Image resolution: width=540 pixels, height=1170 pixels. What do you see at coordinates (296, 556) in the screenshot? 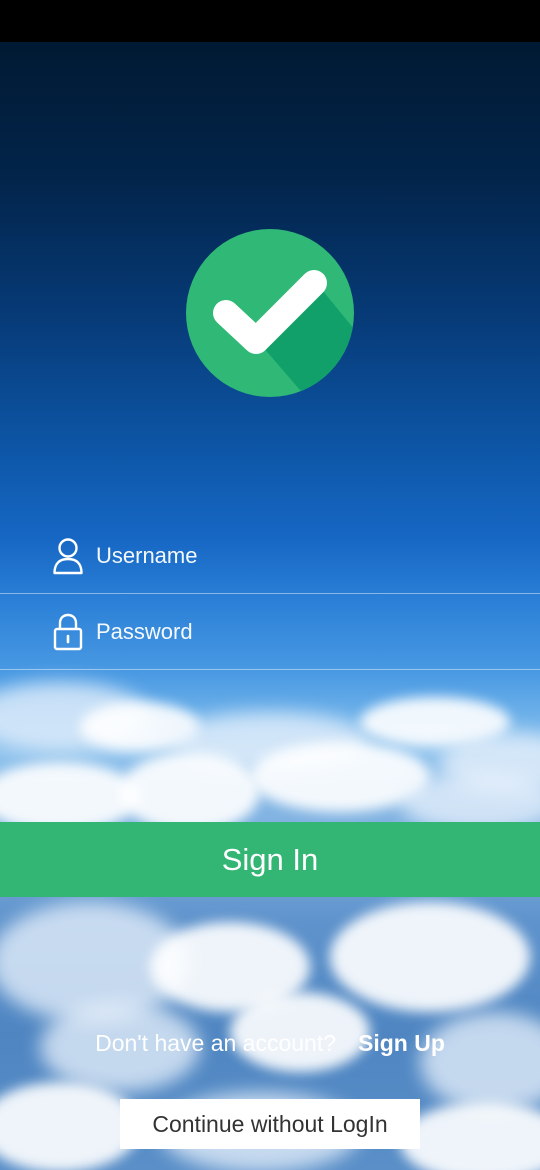
I see `username-input` at bounding box center [296, 556].